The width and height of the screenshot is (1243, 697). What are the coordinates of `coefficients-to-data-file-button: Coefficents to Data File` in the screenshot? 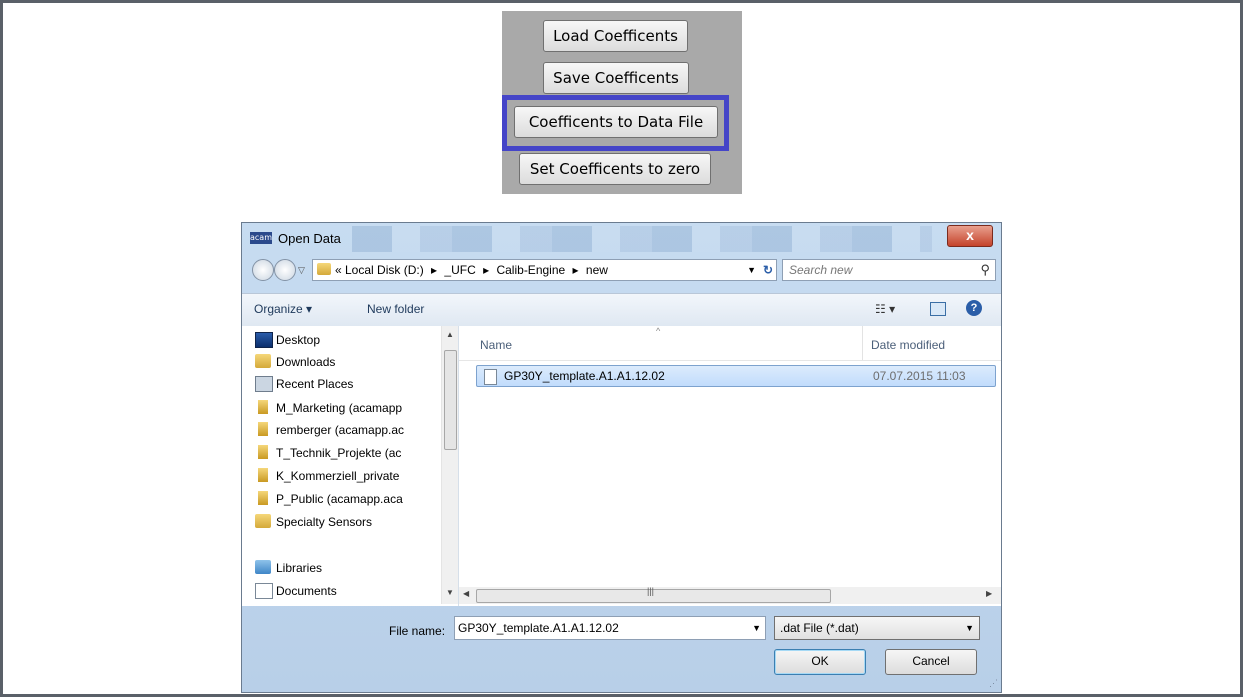 It's located at (616, 122).